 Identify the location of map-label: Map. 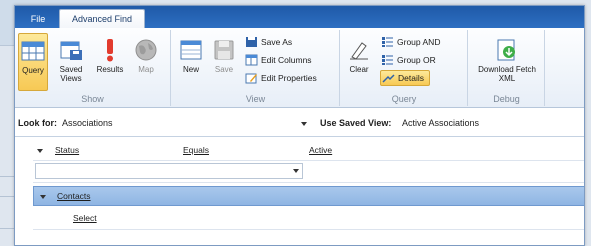
(146, 69).